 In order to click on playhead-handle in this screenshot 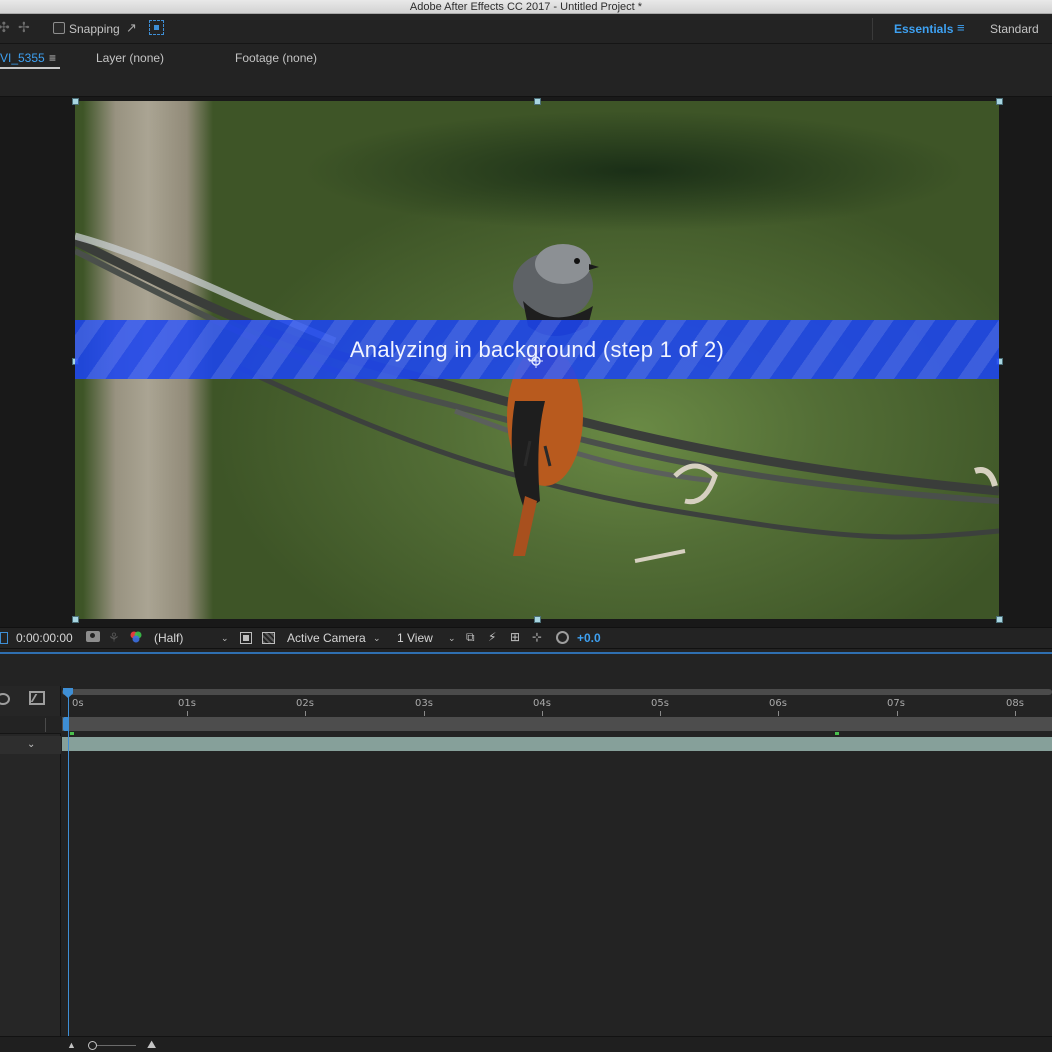, I will do `click(66, 724)`.